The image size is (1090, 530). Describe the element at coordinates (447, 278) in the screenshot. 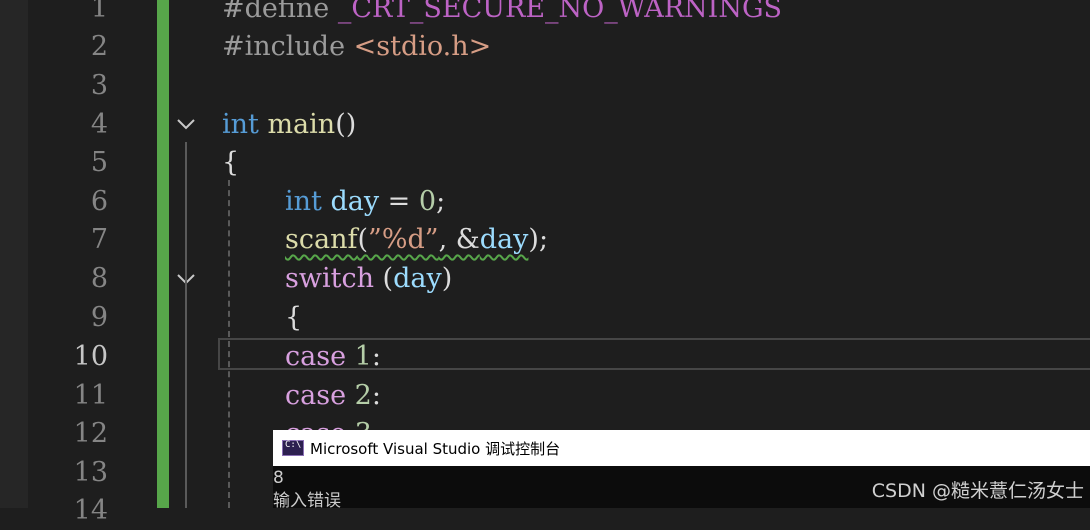

I see `punctuation: )` at that location.